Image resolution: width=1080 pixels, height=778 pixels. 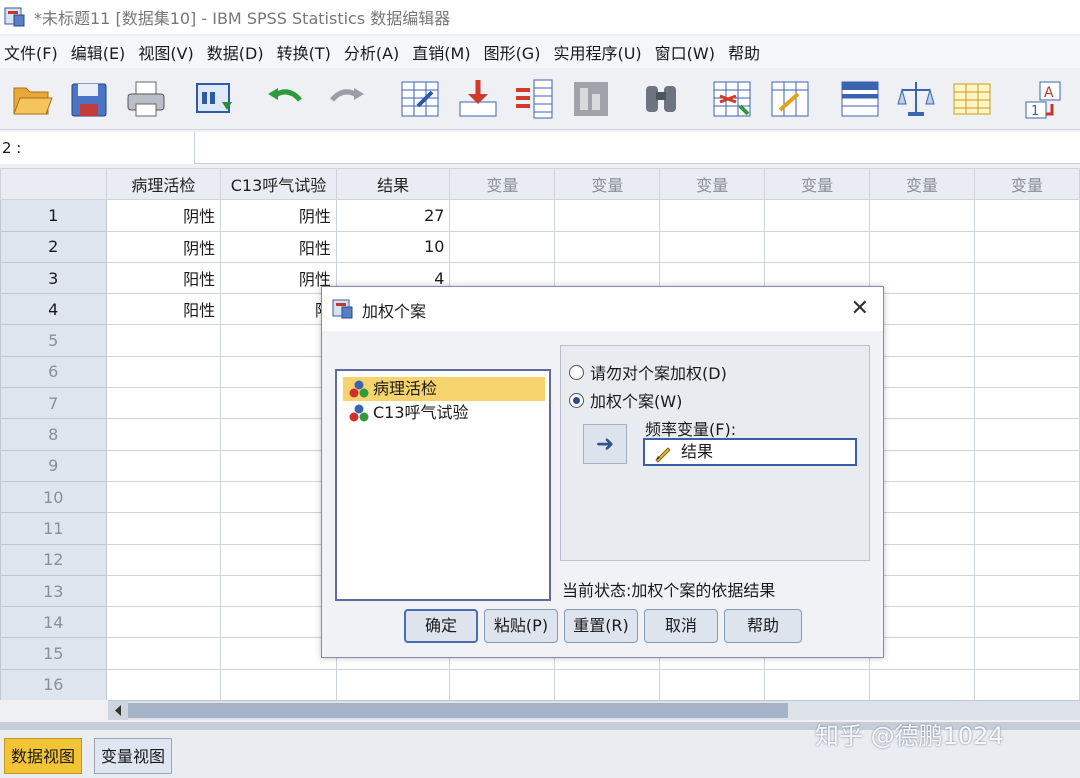 I want to click on row-number: 11, so click(x=53, y=528).